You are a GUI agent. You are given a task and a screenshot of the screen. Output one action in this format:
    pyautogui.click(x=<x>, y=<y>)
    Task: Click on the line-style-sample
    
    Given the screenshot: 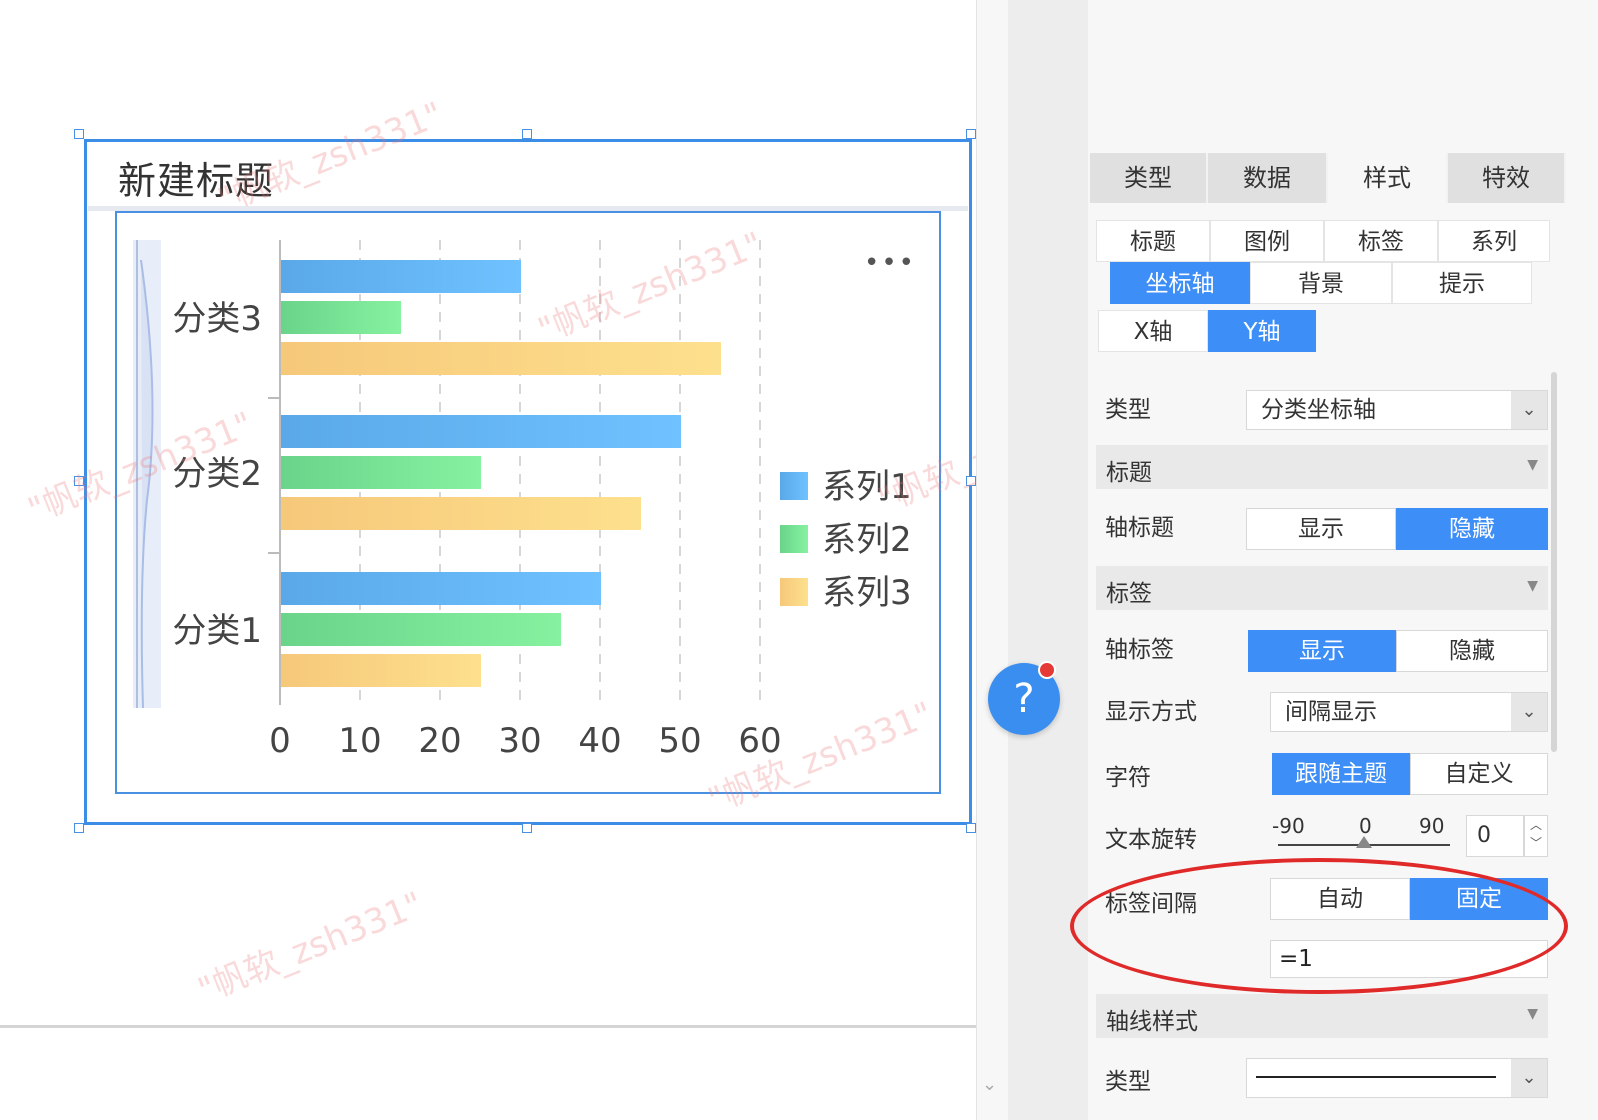 What is the action you would take?
    pyautogui.click(x=1376, y=1077)
    